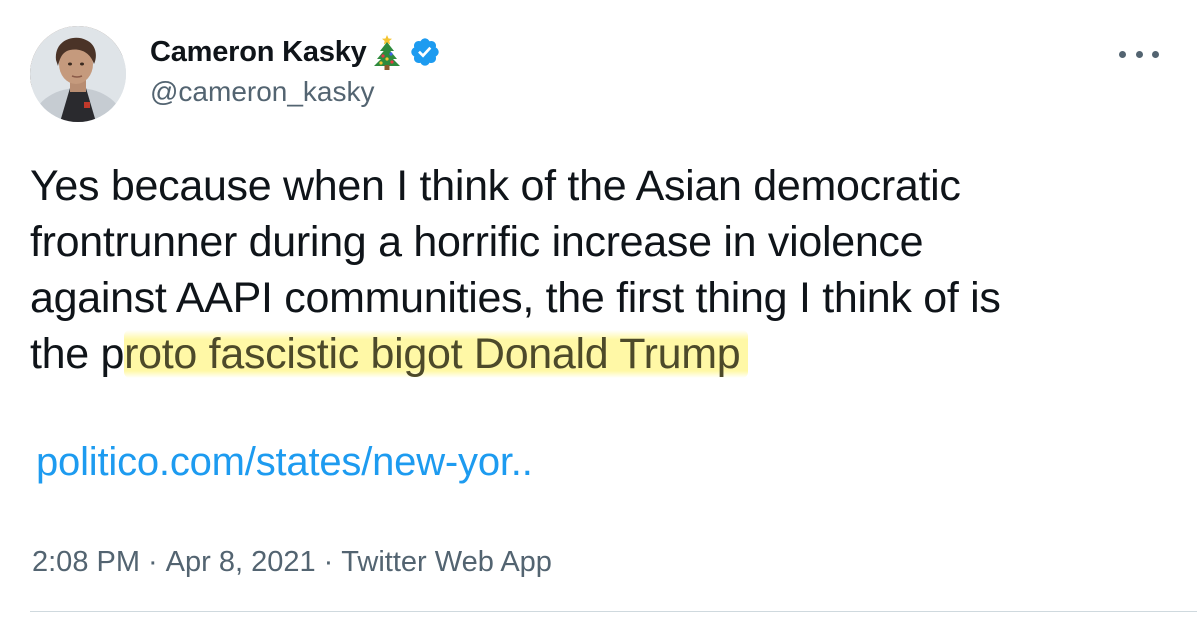 The height and width of the screenshot is (620, 1197). What do you see at coordinates (241, 562) in the screenshot?
I see `tweet-date: Apr 8, 2021` at bounding box center [241, 562].